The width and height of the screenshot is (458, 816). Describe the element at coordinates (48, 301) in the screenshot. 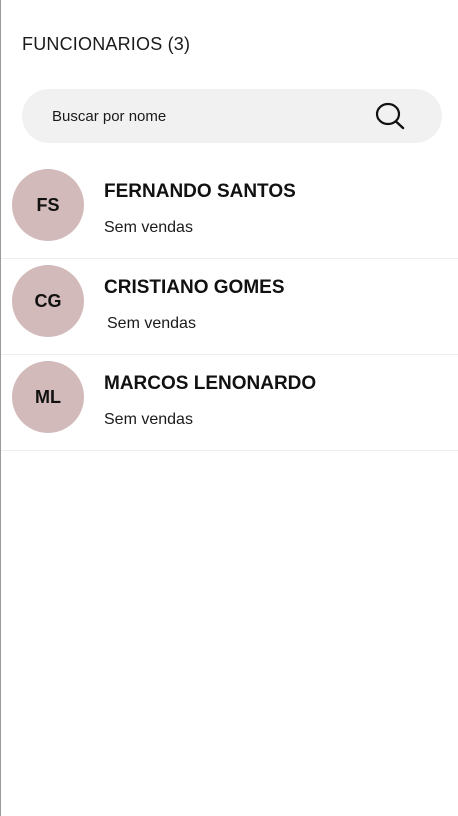

I see `avatar: CG` at that location.